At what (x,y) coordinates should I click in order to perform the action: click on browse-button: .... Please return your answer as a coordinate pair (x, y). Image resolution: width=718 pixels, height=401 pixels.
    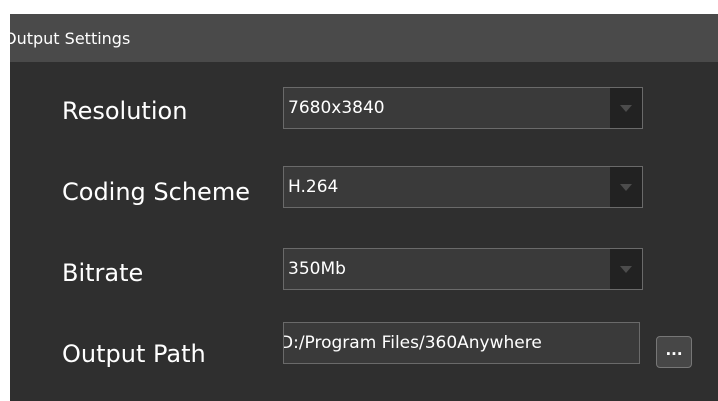
    Looking at the image, I should click on (674, 352).